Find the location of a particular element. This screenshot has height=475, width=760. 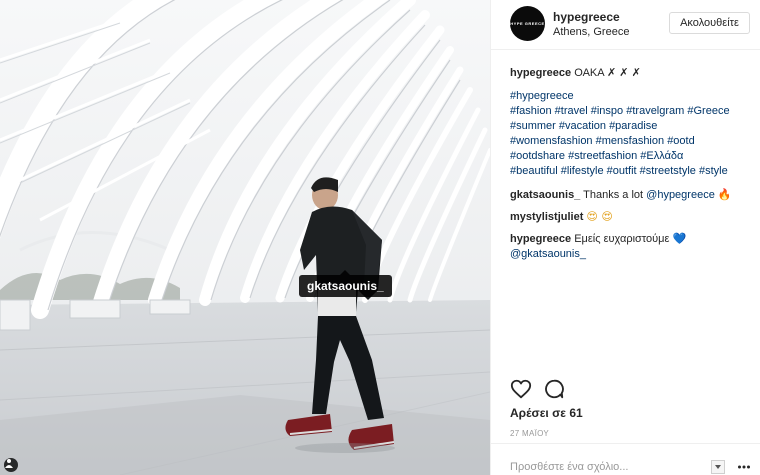

hashtag-link: #Greece is located at coordinates (708, 111).